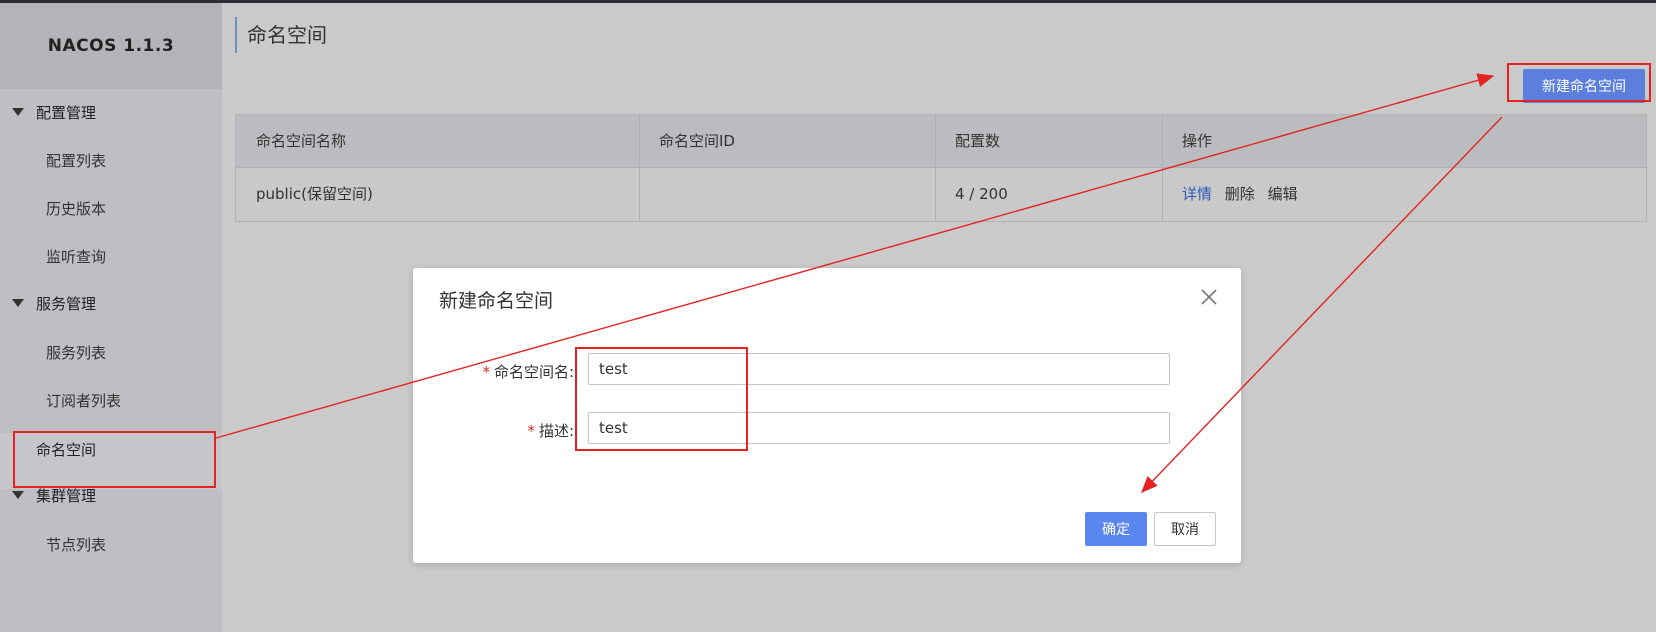 The image size is (1656, 632). I want to click on app-title: NACOS 1.1.3, so click(111, 46).